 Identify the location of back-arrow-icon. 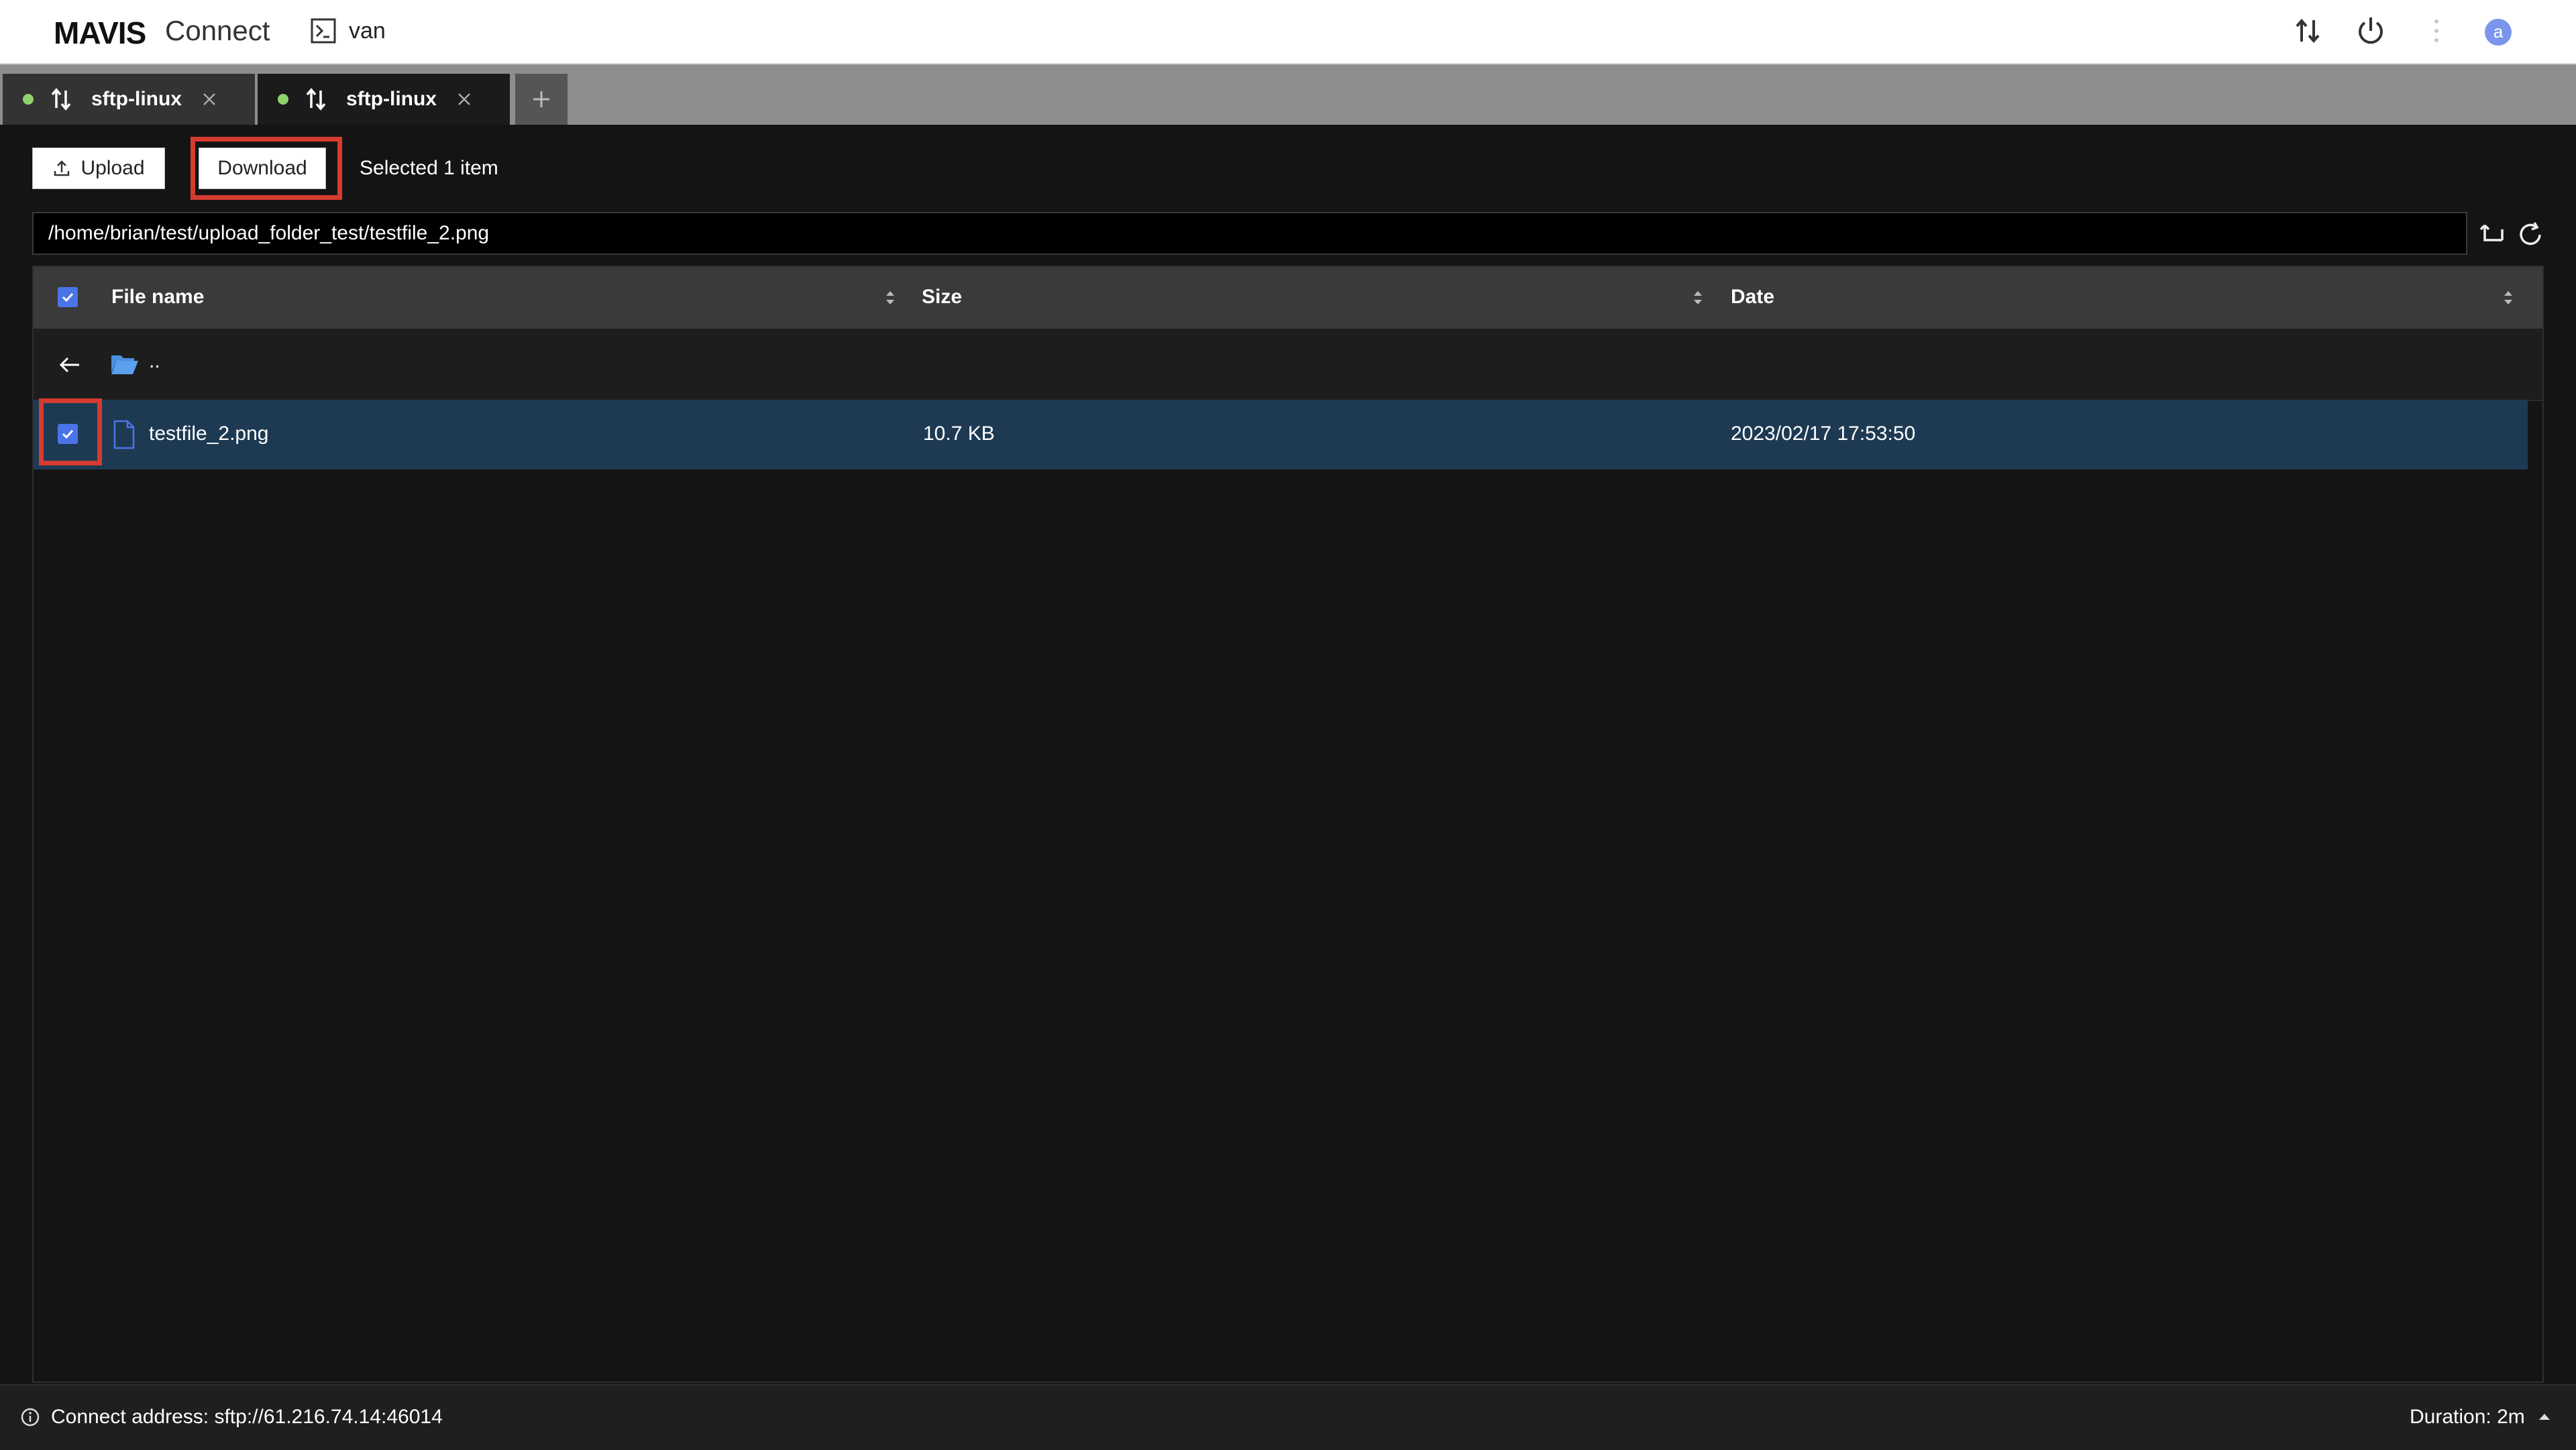
(70, 365).